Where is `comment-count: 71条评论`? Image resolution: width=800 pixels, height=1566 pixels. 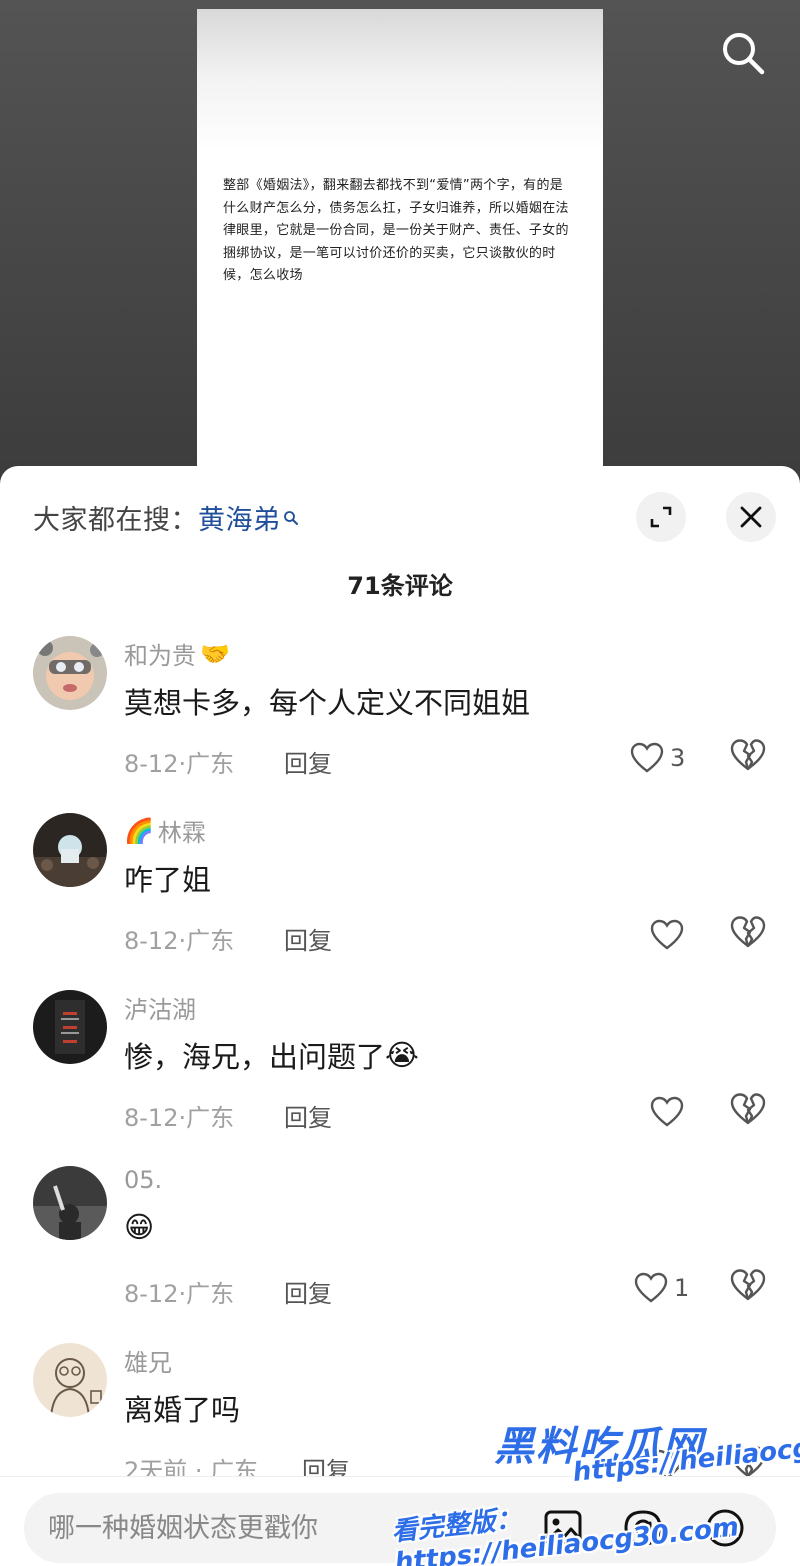
comment-count: 71条评论 is located at coordinates (400, 586).